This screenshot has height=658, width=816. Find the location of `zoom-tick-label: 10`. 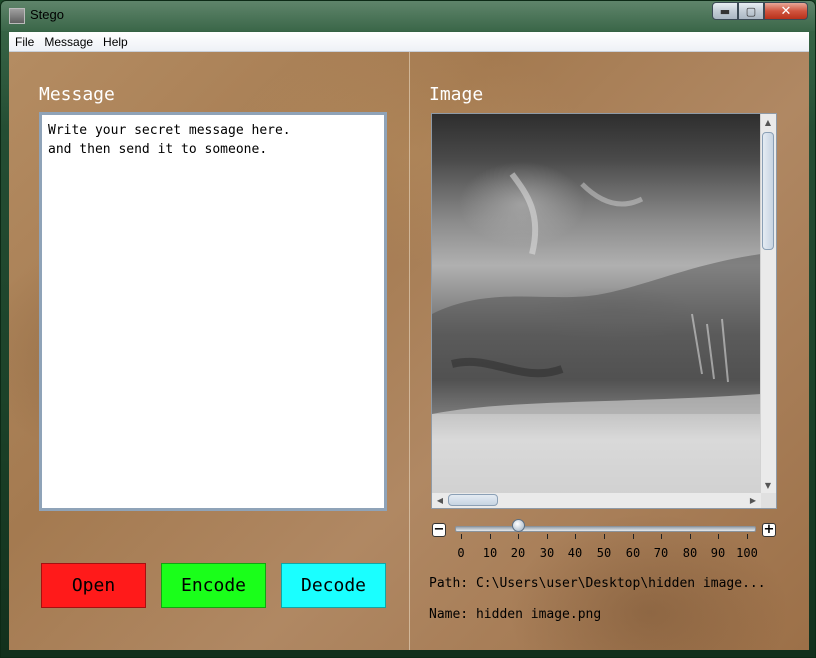

zoom-tick-label: 10 is located at coordinates (490, 553).